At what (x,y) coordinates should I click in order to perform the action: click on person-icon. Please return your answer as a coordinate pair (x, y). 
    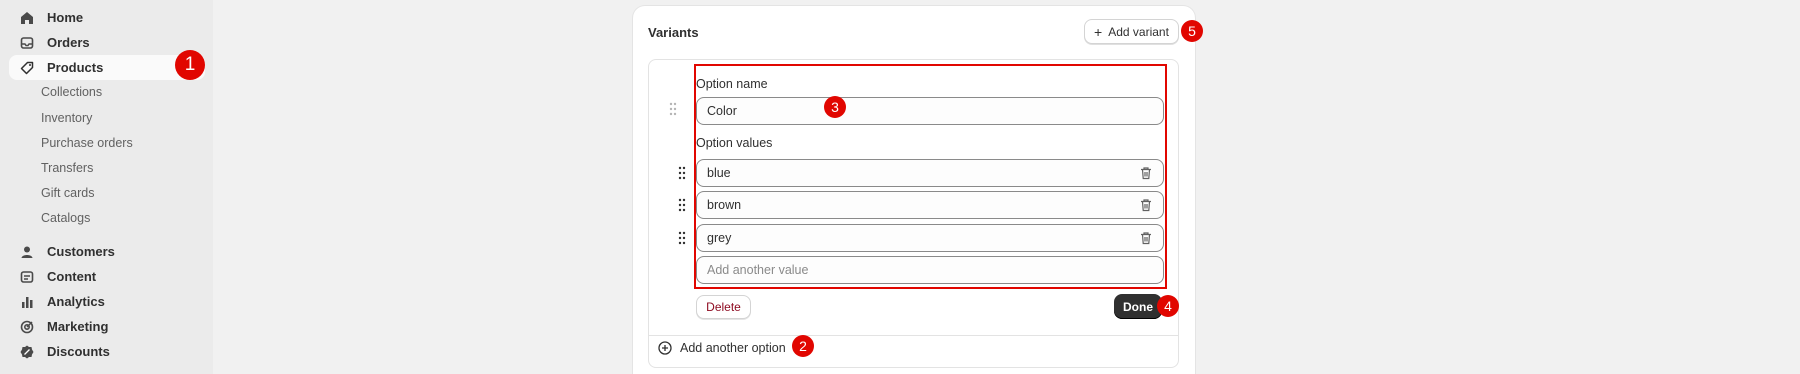
    Looking at the image, I should click on (27, 252).